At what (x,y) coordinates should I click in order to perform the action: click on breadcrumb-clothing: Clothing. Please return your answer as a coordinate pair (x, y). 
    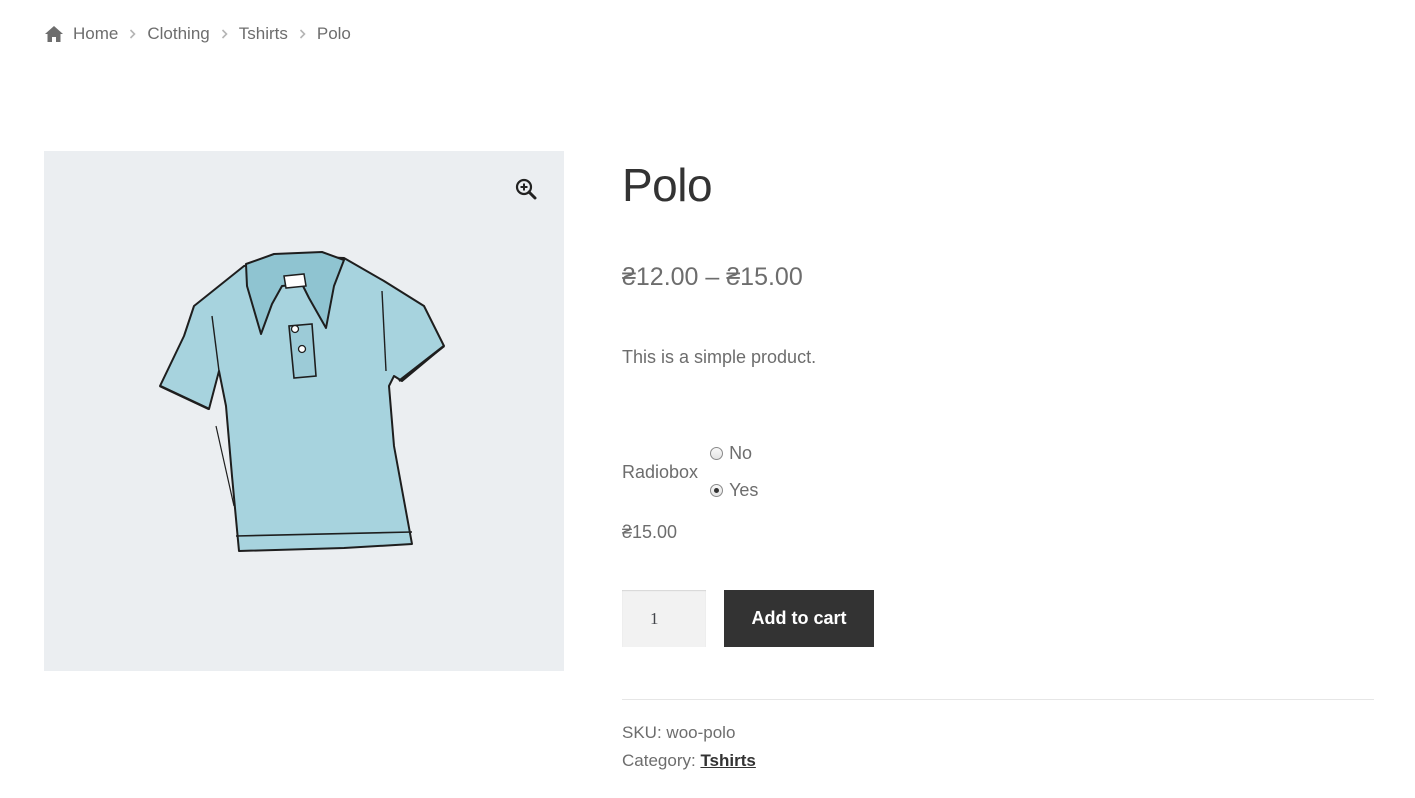
    Looking at the image, I should click on (178, 34).